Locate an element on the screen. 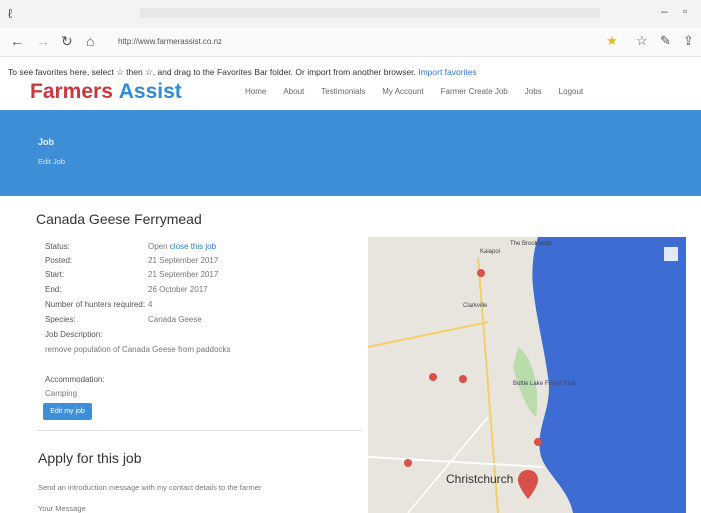 The width and height of the screenshot is (701, 513). nav-logout: Logout is located at coordinates (571, 91).